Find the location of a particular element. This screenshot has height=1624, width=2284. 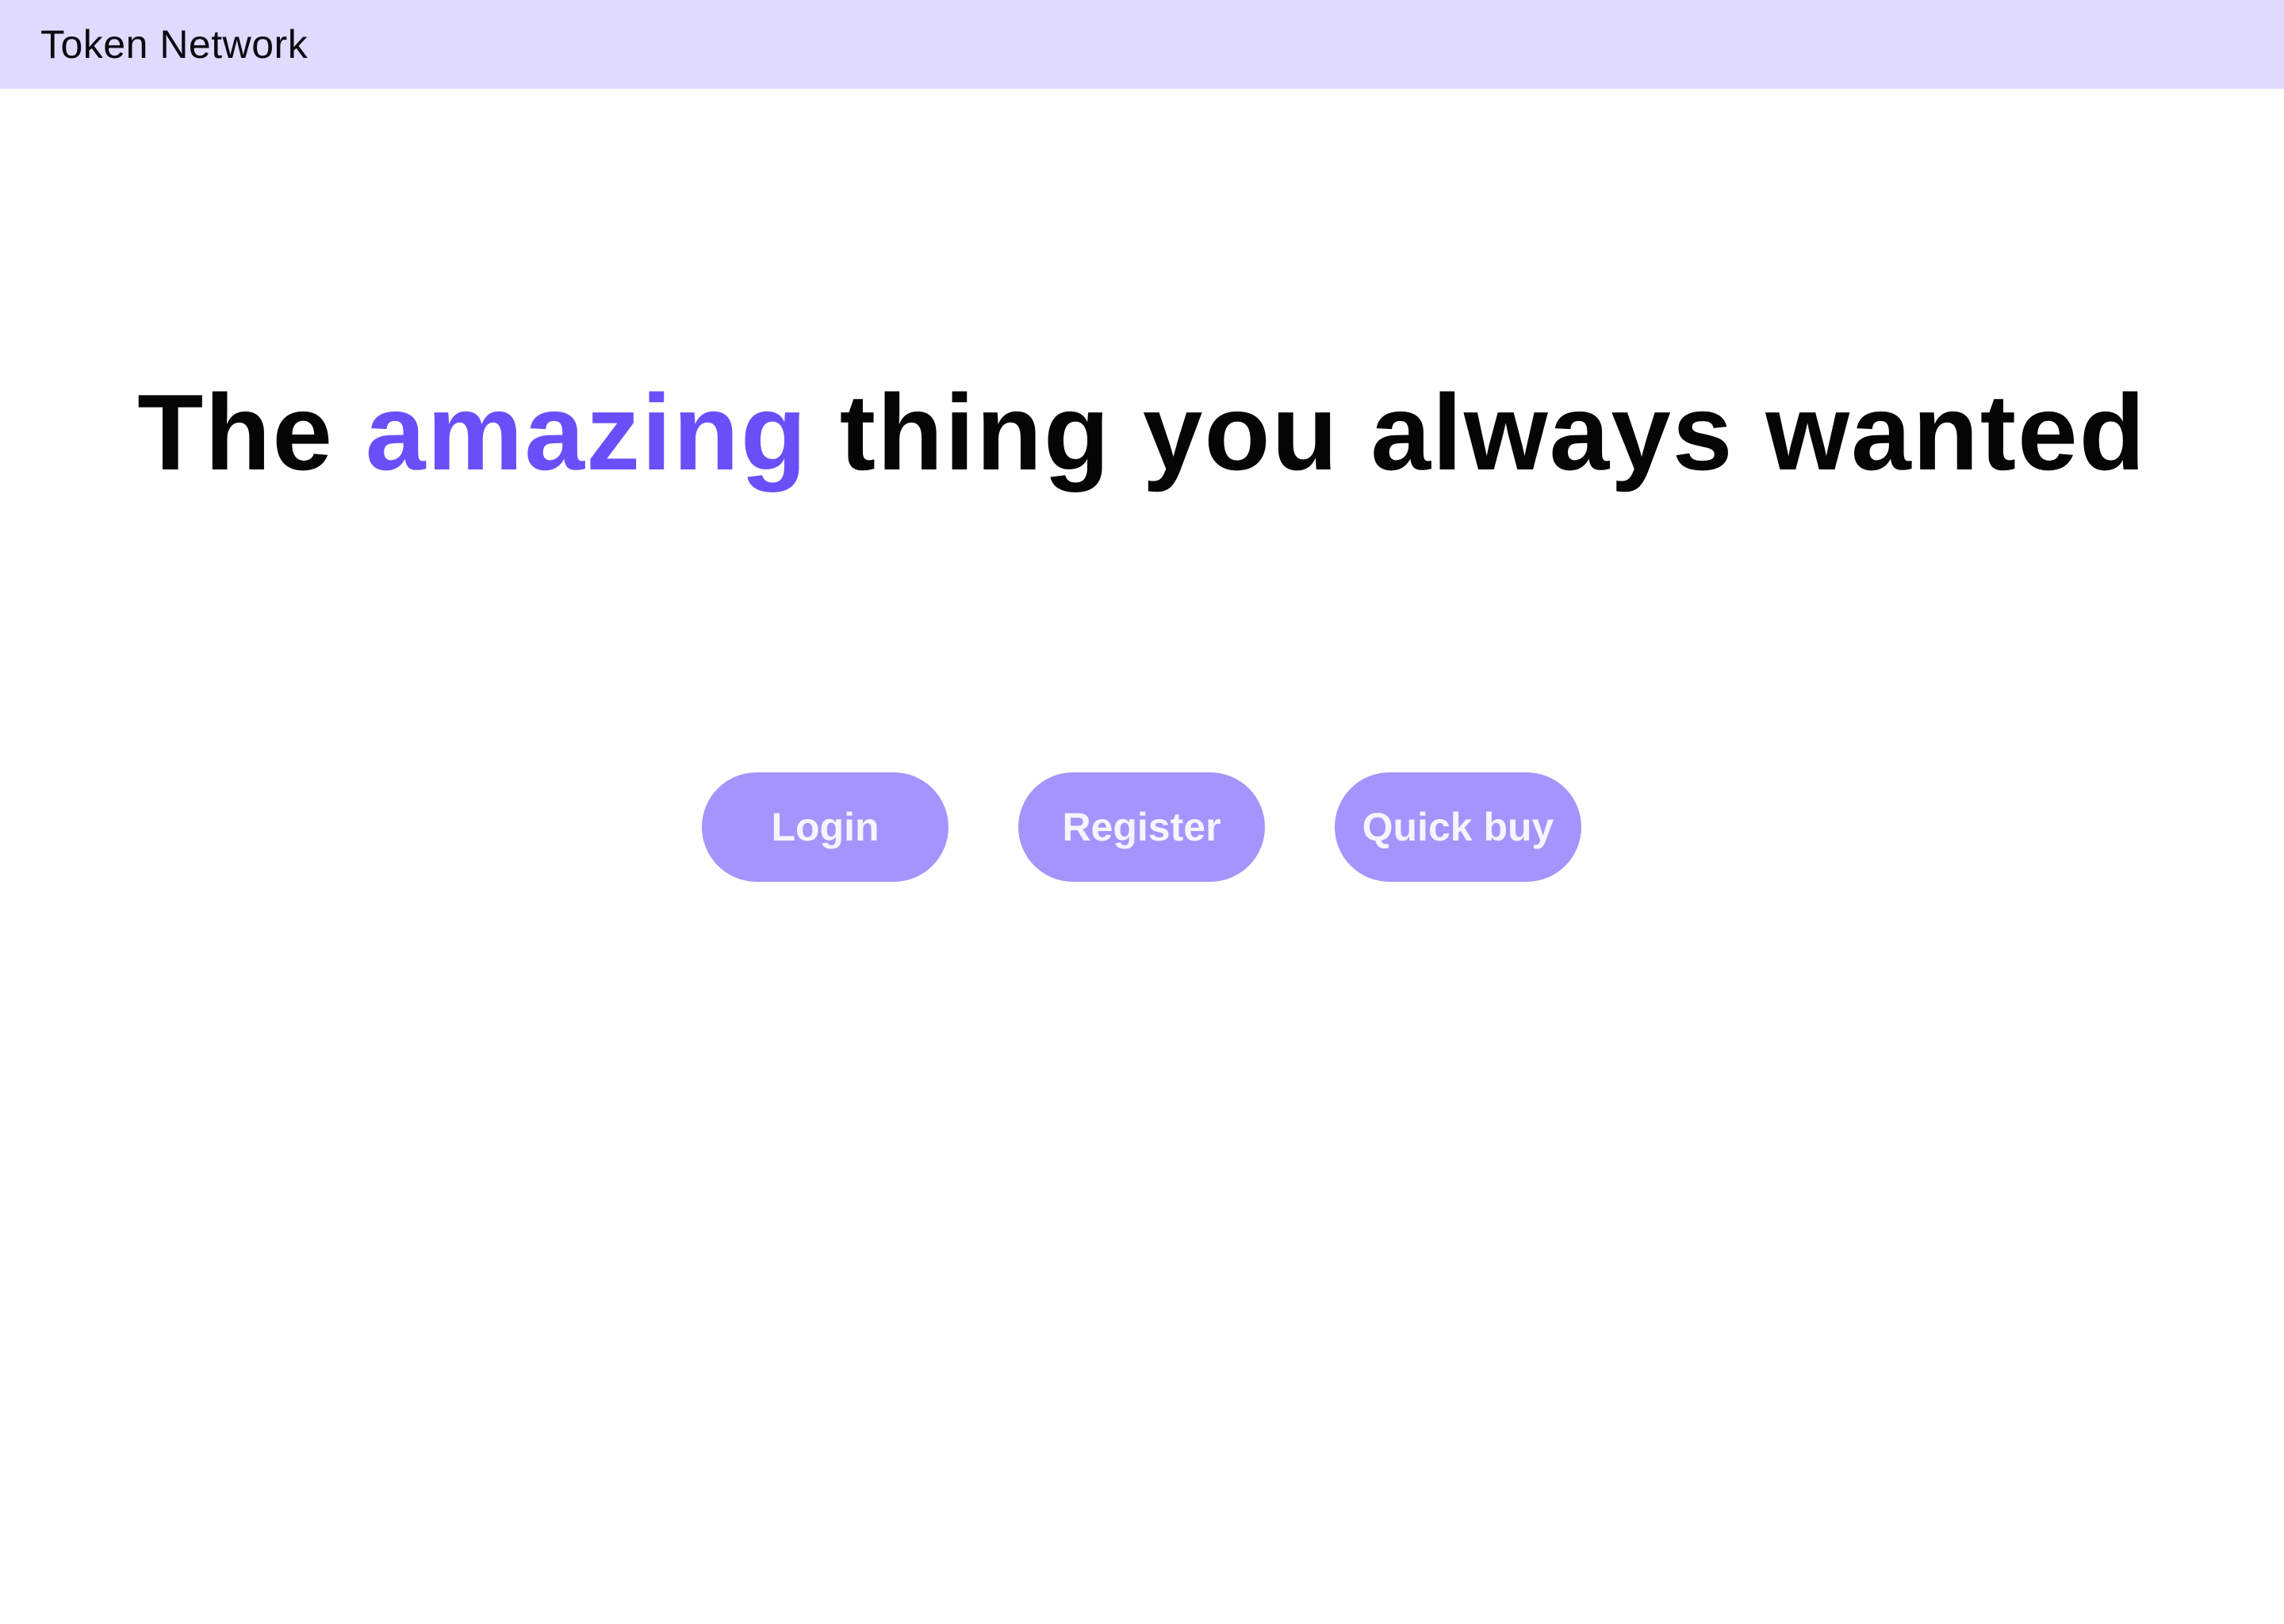

hero-headline-suffix: thing you always wanted is located at coordinates (1477, 432).